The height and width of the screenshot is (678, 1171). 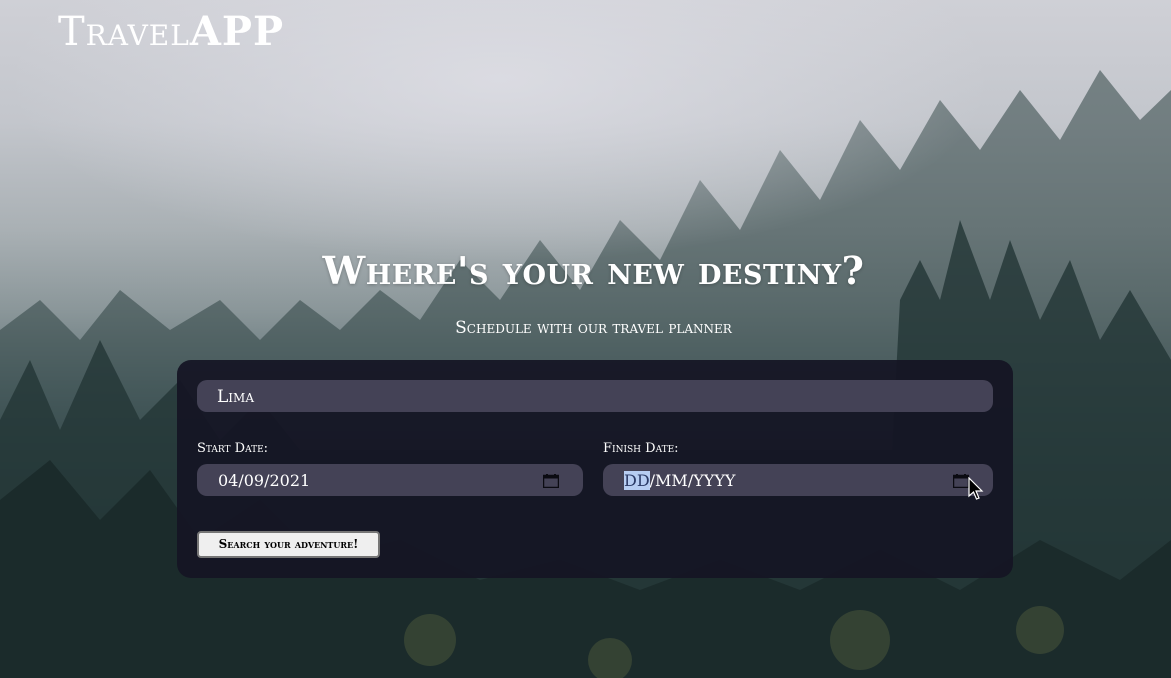 What do you see at coordinates (641, 448) in the screenshot?
I see `finish-date-label: Finish Date:` at bounding box center [641, 448].